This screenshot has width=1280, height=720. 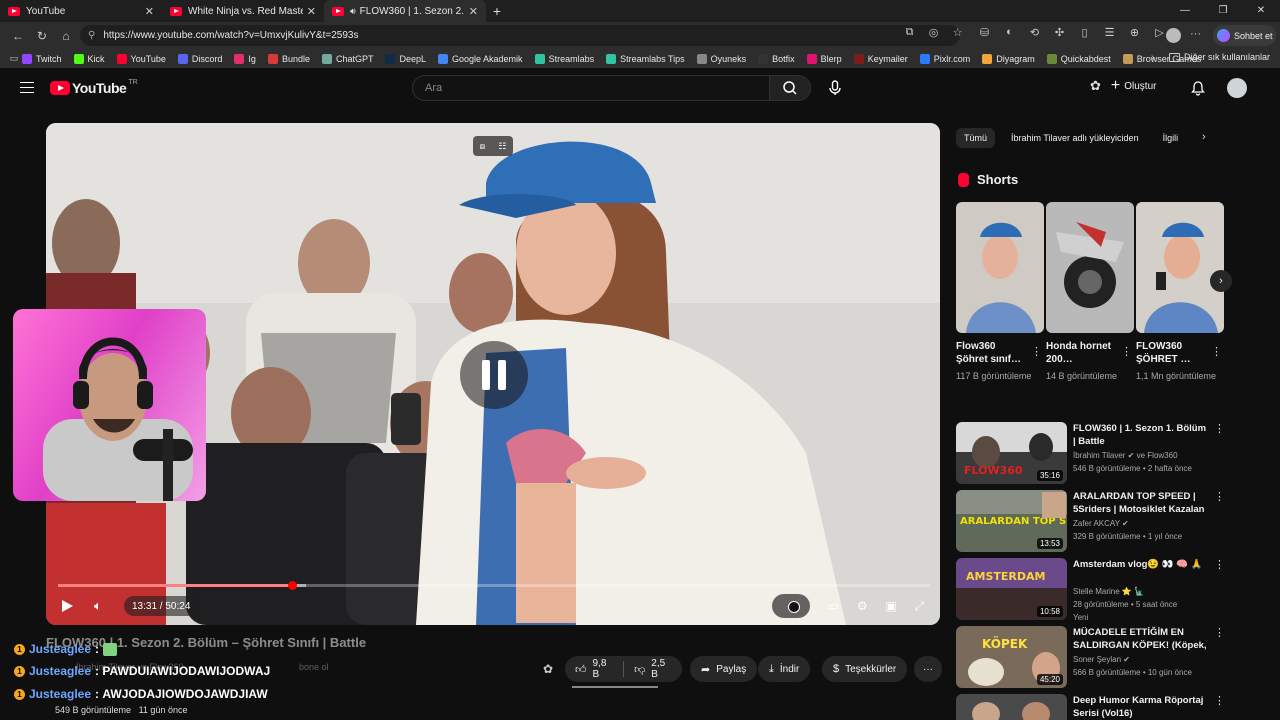 What do you see at coordinates (1219, 57) in the screenshot?
I see `other-favorites: Diğer sık kullanılanlar` at bounding box center [1219, 57].